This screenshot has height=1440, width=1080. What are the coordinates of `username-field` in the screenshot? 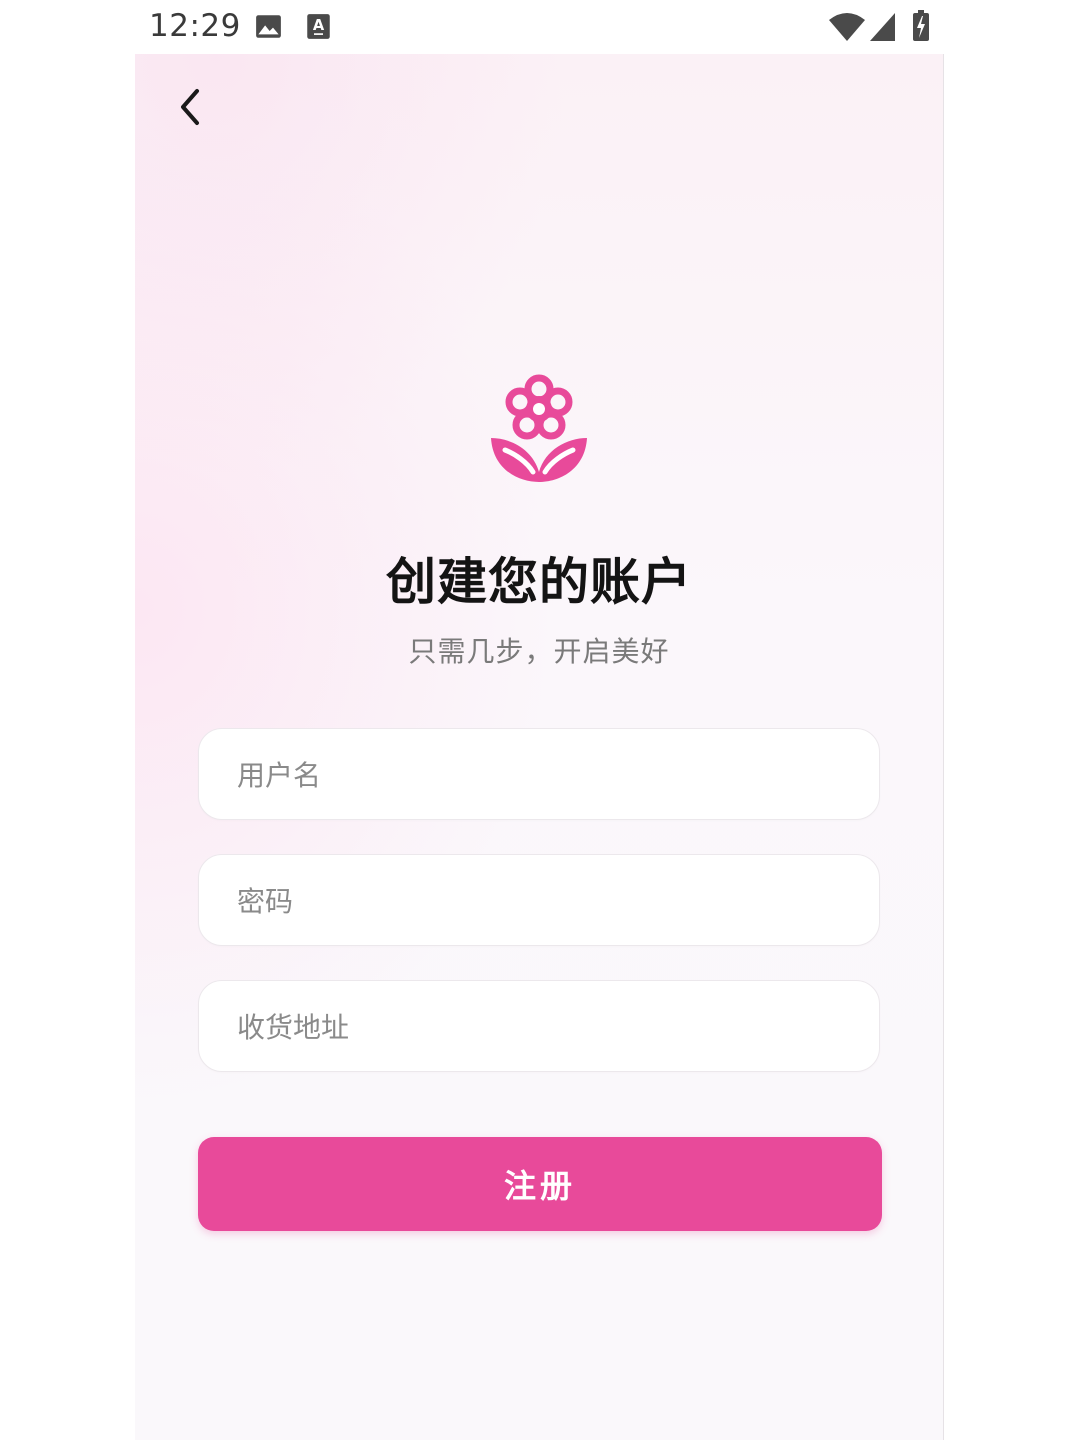 It's located at (539, 774).